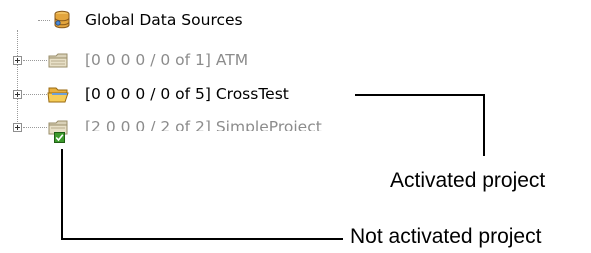 The height and width of the screenshot is (253, 591). Describe the element at coordinates (44, 20) in the screenshot. I see `tree-guide-root` at that location.